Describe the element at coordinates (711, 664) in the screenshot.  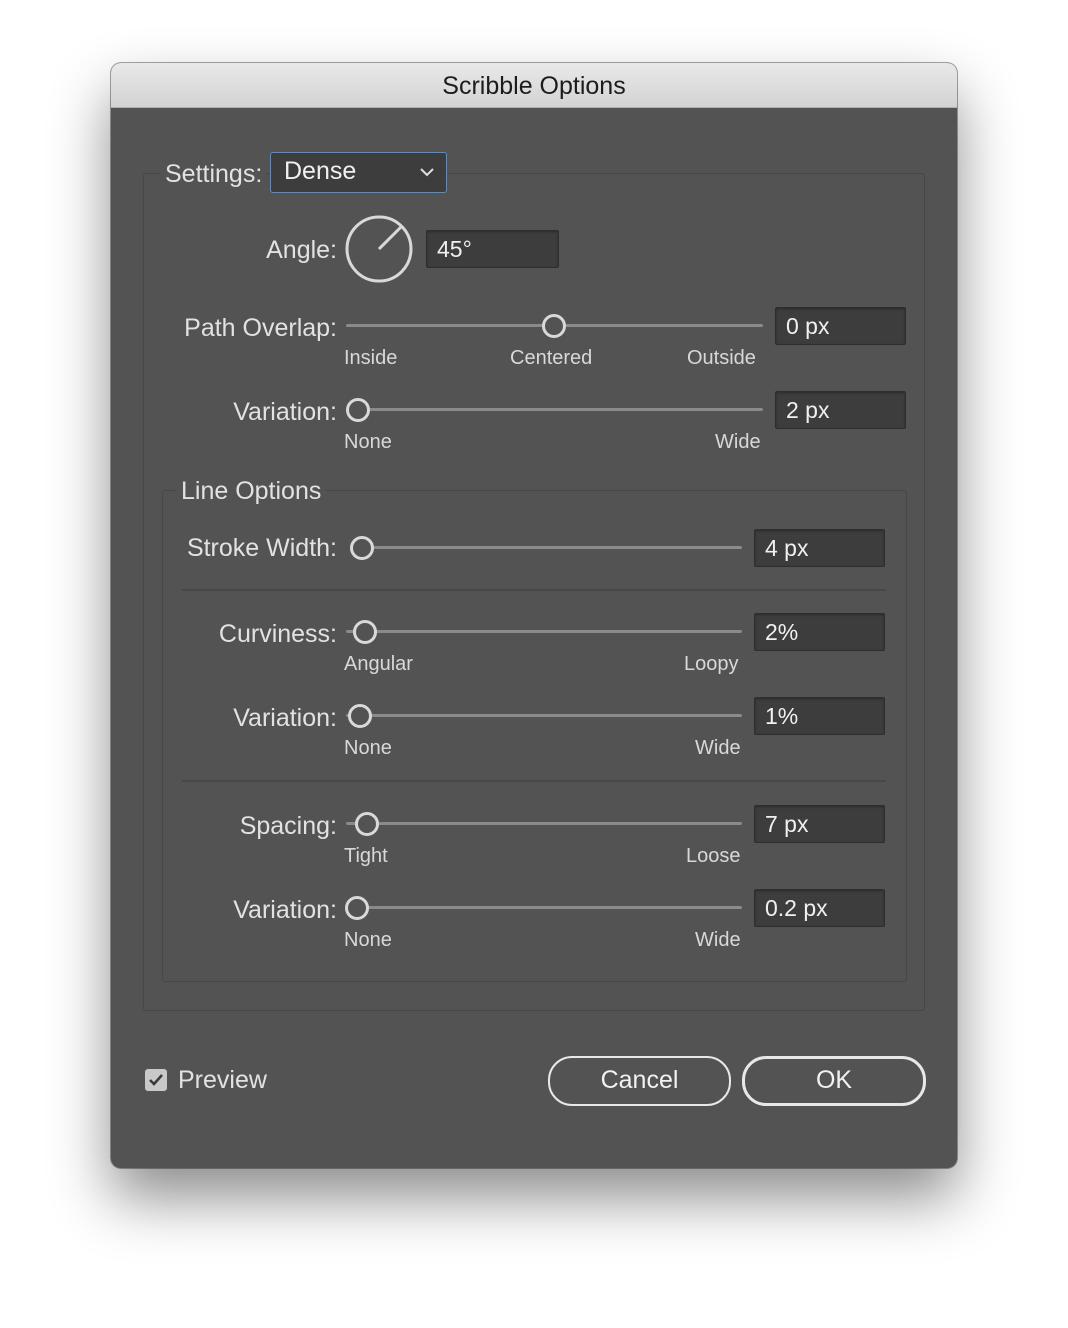
I see `curviness-max-label: Loopy` at that location.